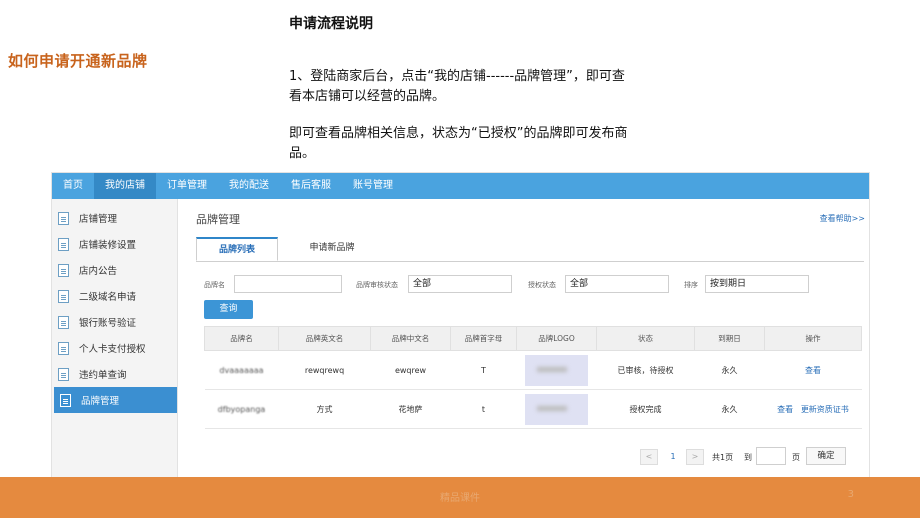  Describe the element at coordinates (214, 285) in the screenshot. I see `brand-name-label: 品牌名` at that location.